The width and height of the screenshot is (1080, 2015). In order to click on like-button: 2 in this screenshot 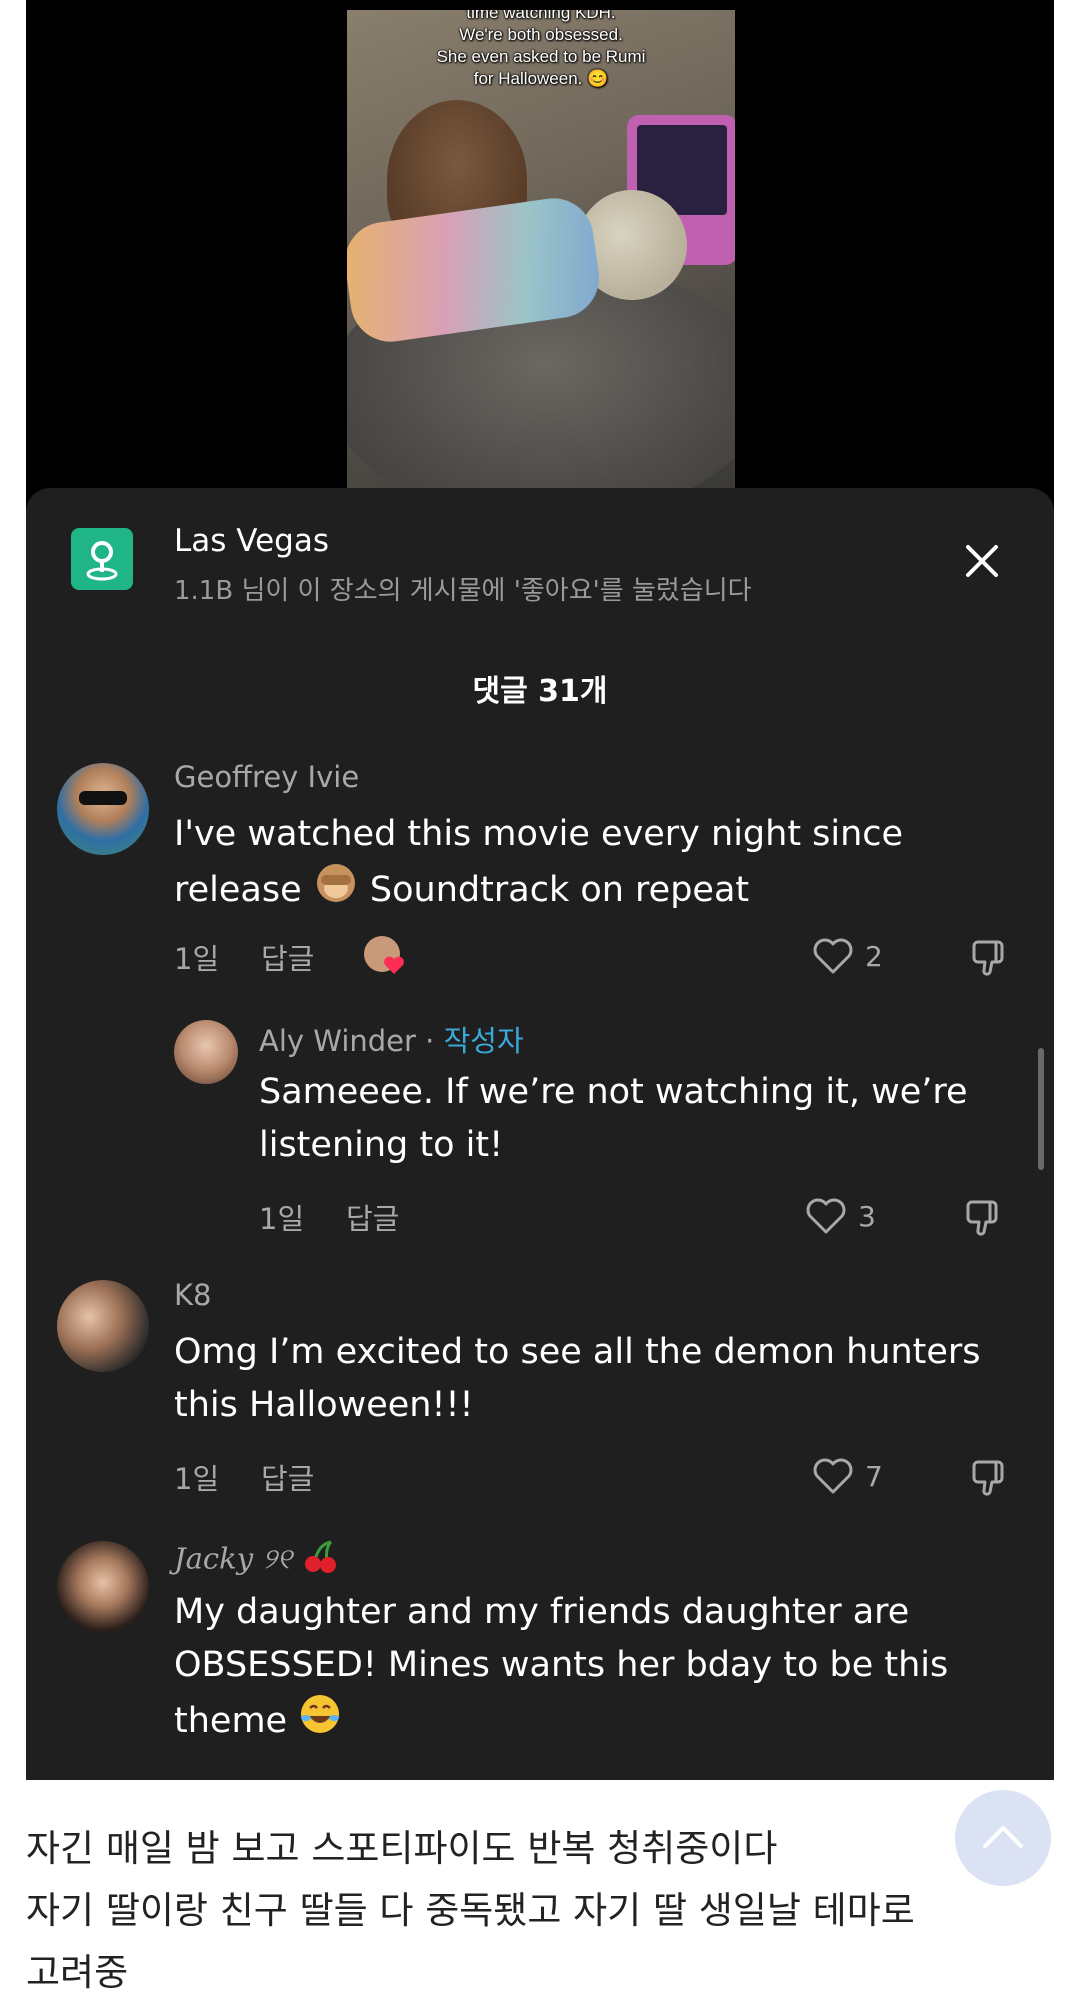, I will do `click(847, 956)`.